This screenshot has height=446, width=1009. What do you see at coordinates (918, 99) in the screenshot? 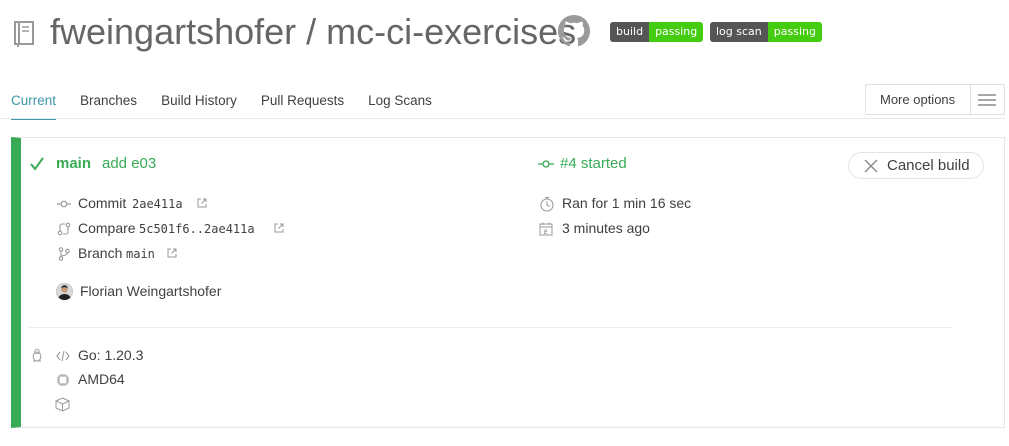
I see `more-options-label: More options` at bounding box center [918, 99].